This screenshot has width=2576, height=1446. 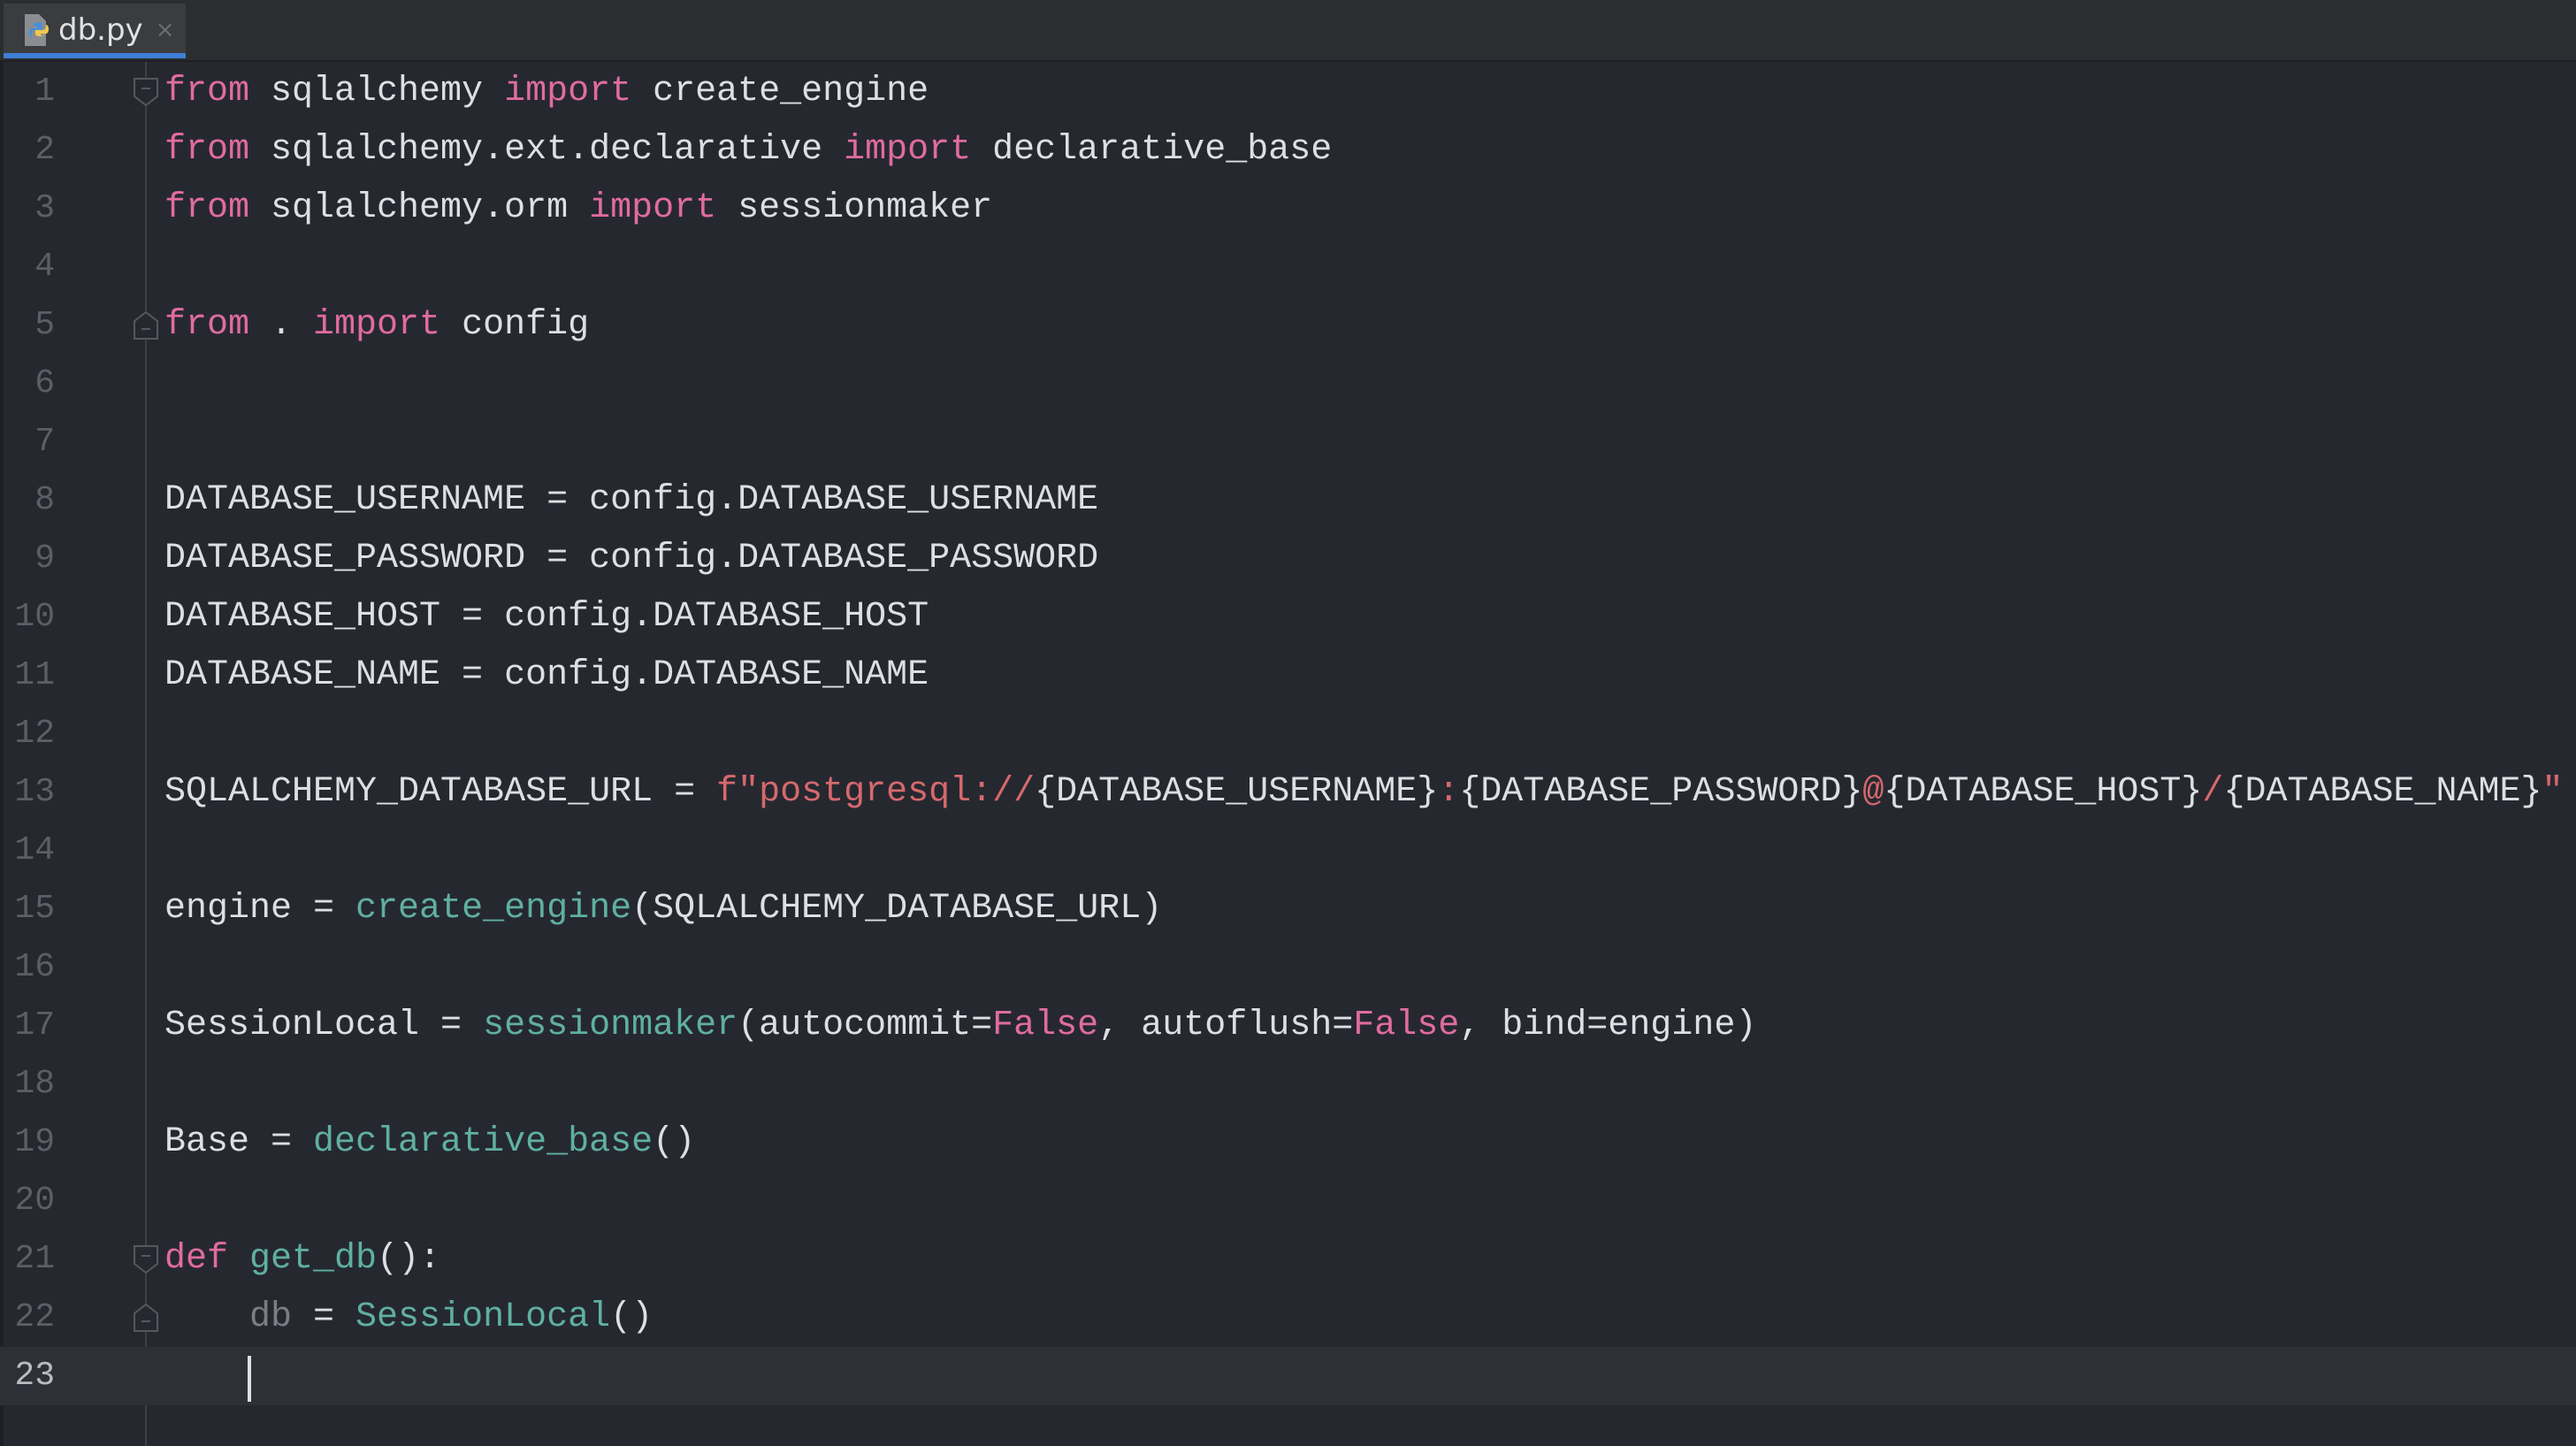 I want to click on token-plain: SessionLocal =, so click(x=324, y=1025).